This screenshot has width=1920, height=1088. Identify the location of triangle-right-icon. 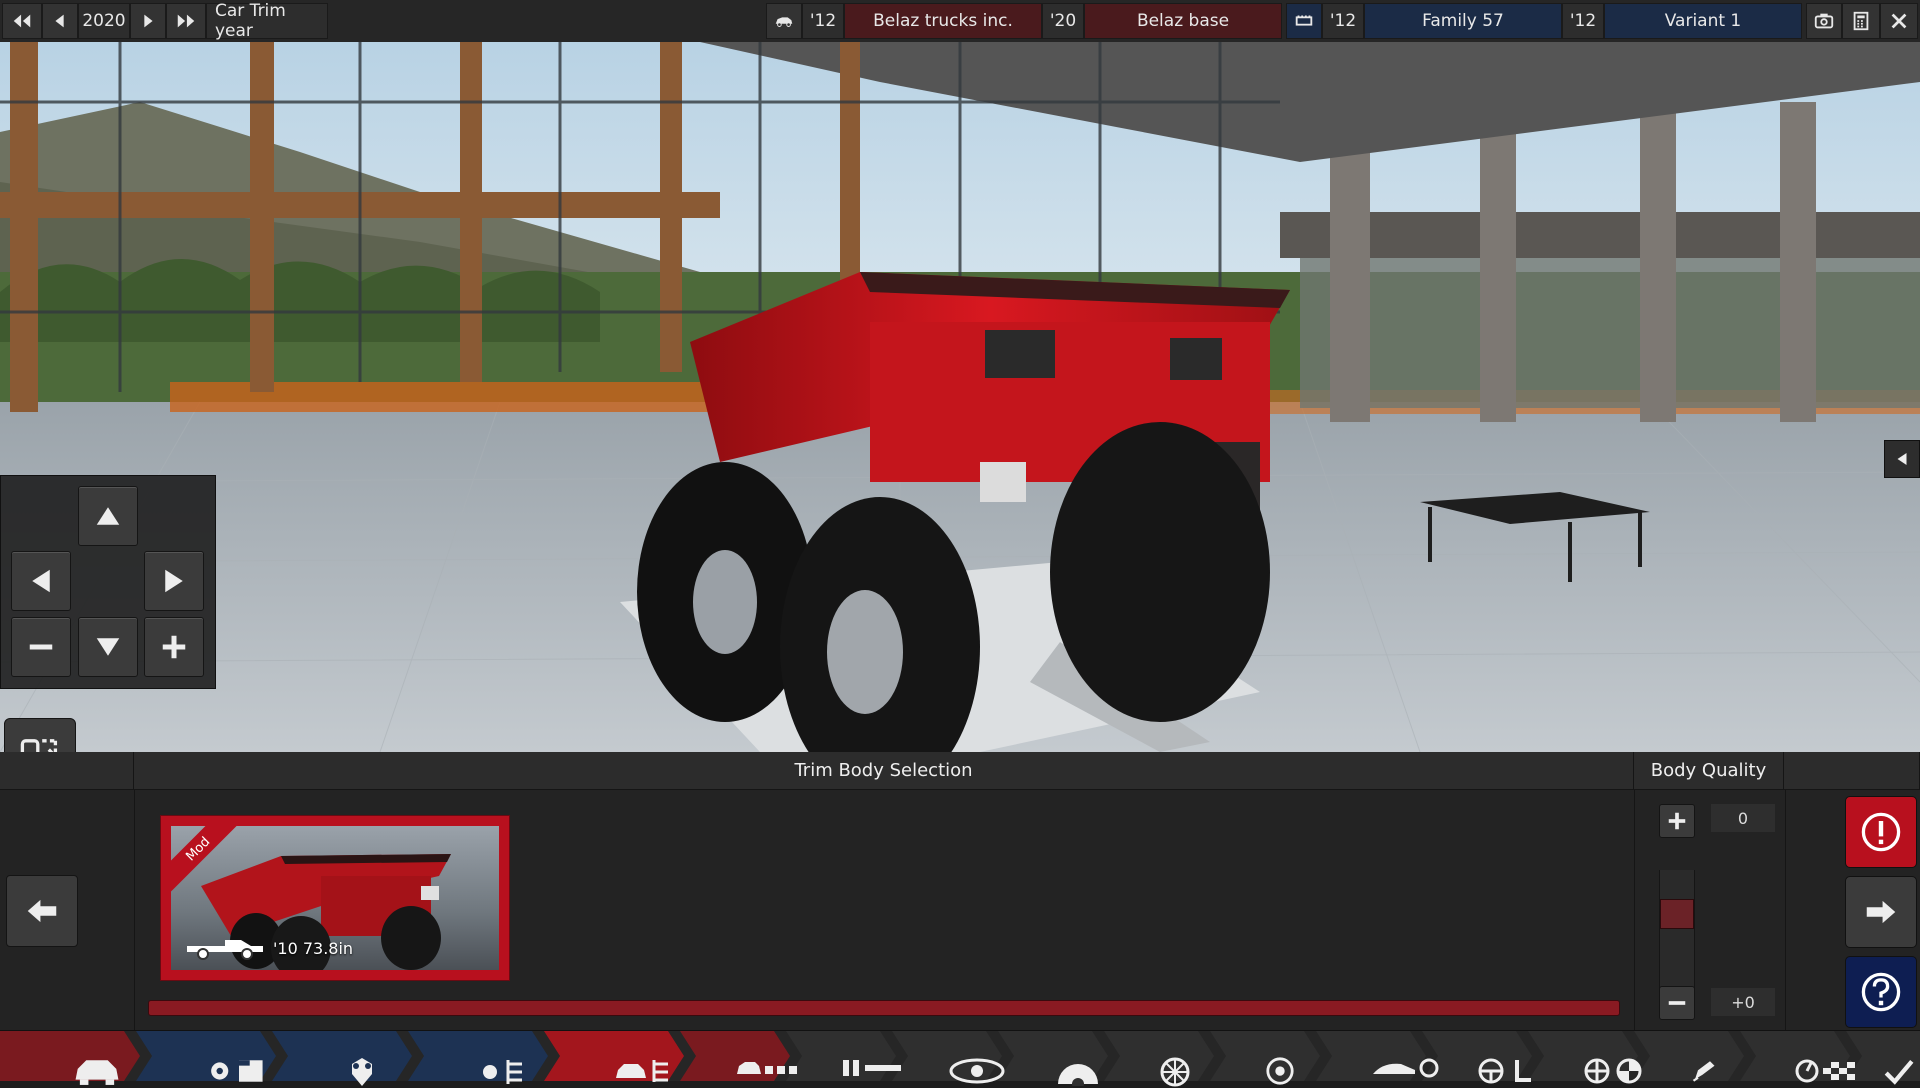
(174, 581).